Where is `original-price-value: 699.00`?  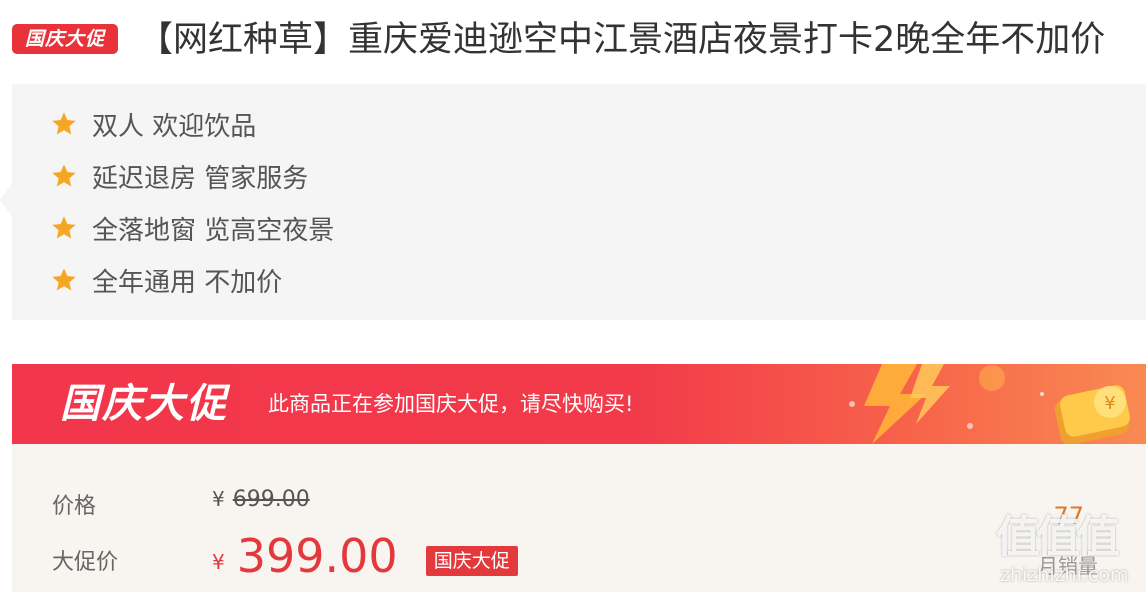 original-price-value: 699.00 is located at coordinates (271, 499).